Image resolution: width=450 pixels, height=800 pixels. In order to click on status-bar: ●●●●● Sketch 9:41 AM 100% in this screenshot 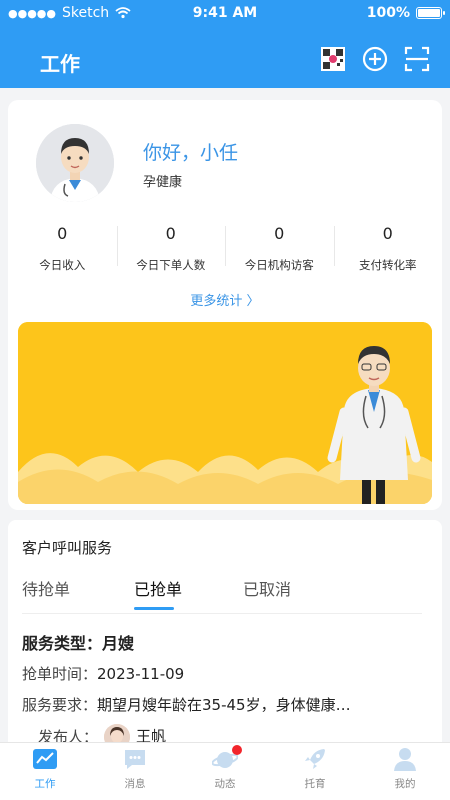, I will do `click(225, 13)`.